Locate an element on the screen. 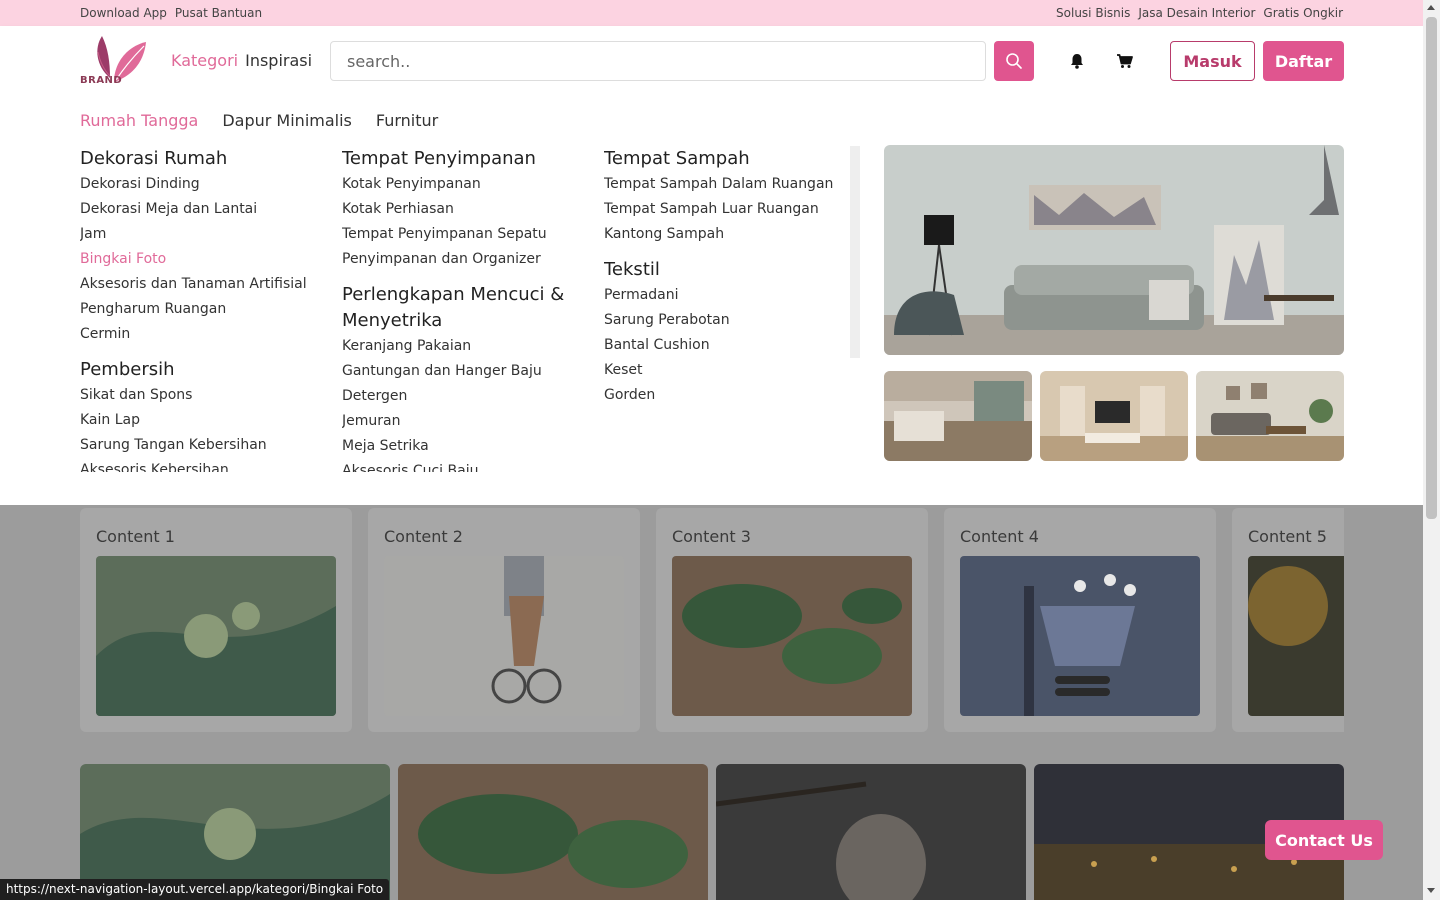  category-link: Meja Setrika is located at coordinates (462, 446).